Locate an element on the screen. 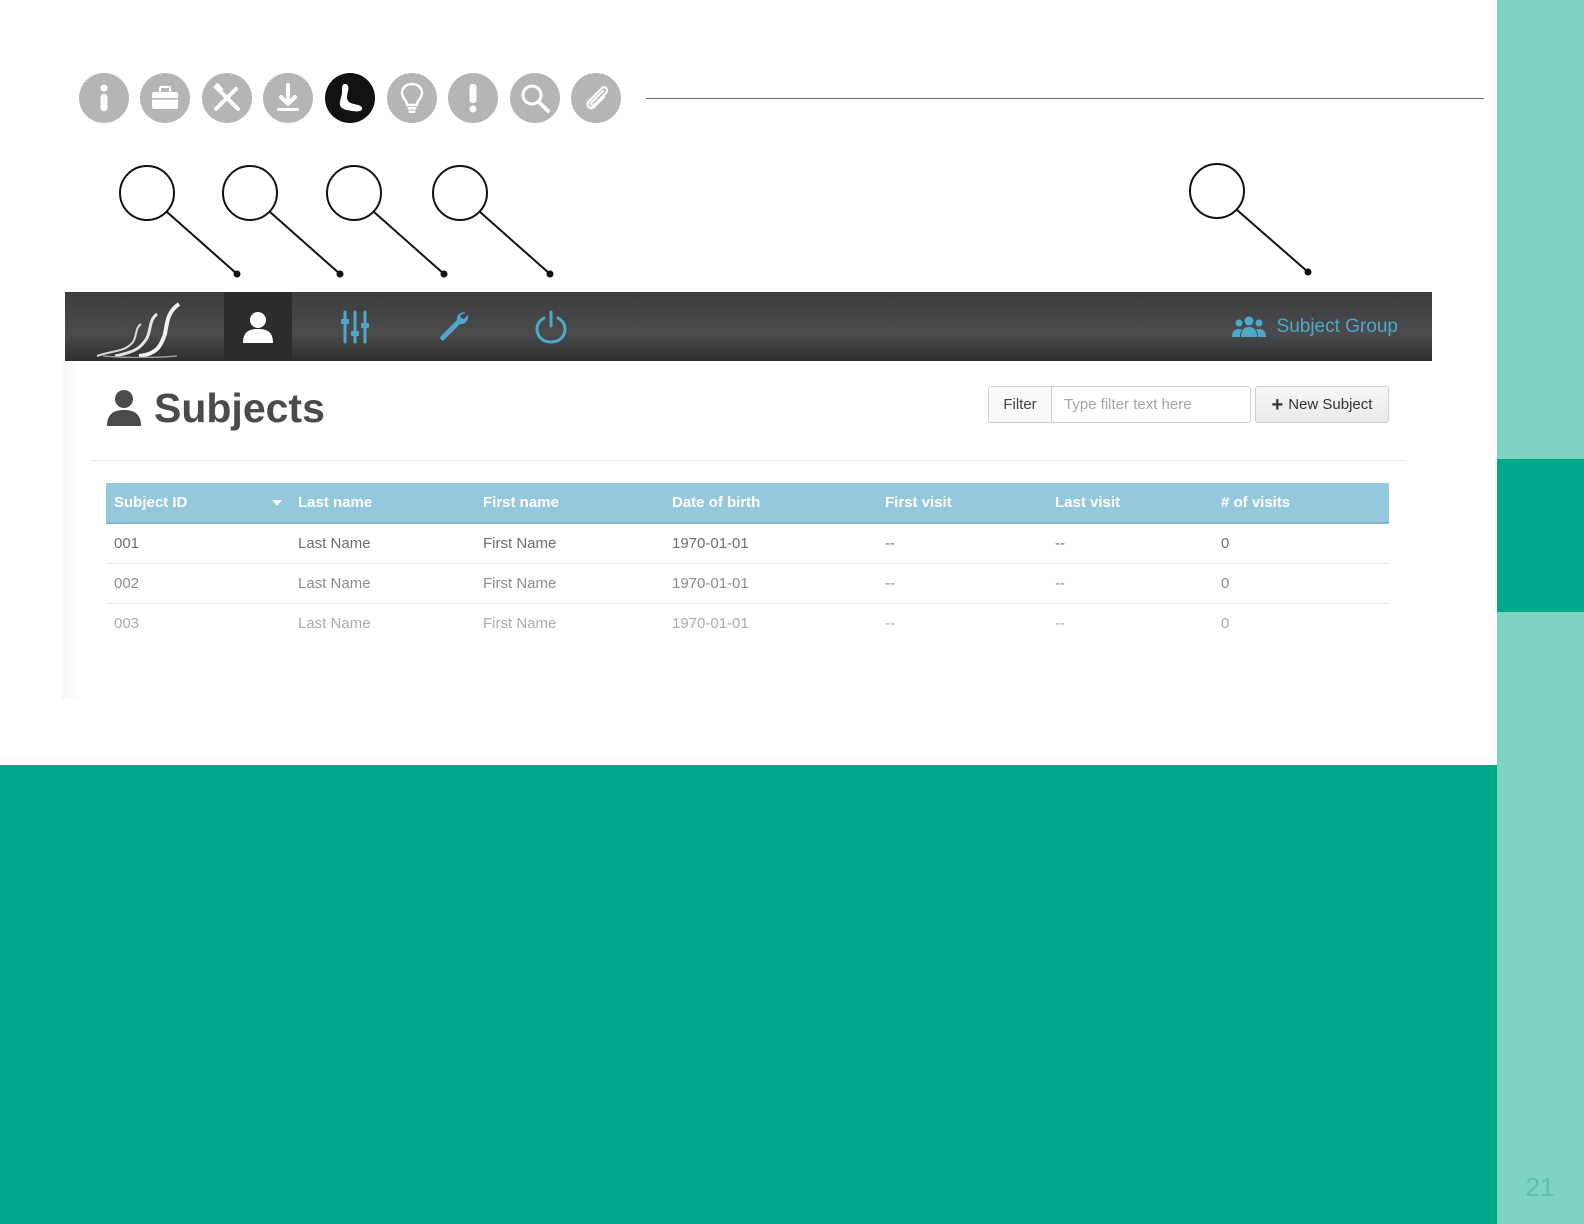  nav-subject-group-link: Subject Group is located at coordinates (1314, 326).